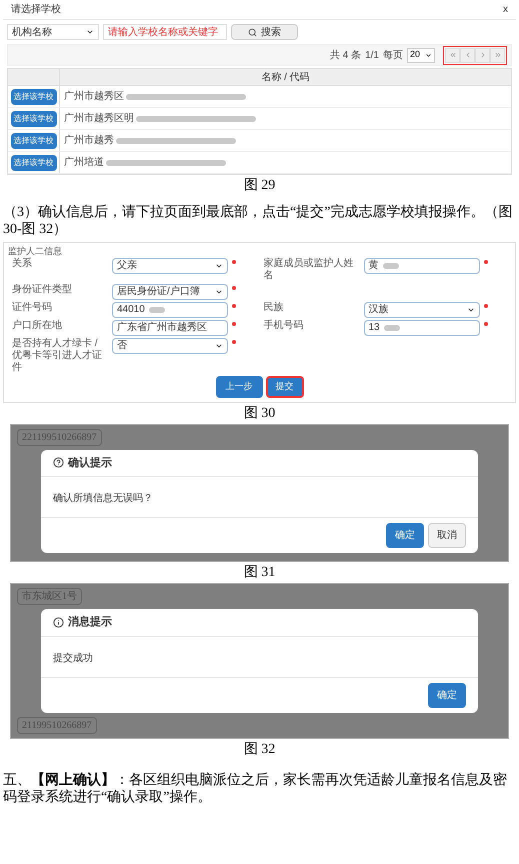 This screenshot has width=519, height=864. I want to click on field-label: 手机号码, so click(284, 326).